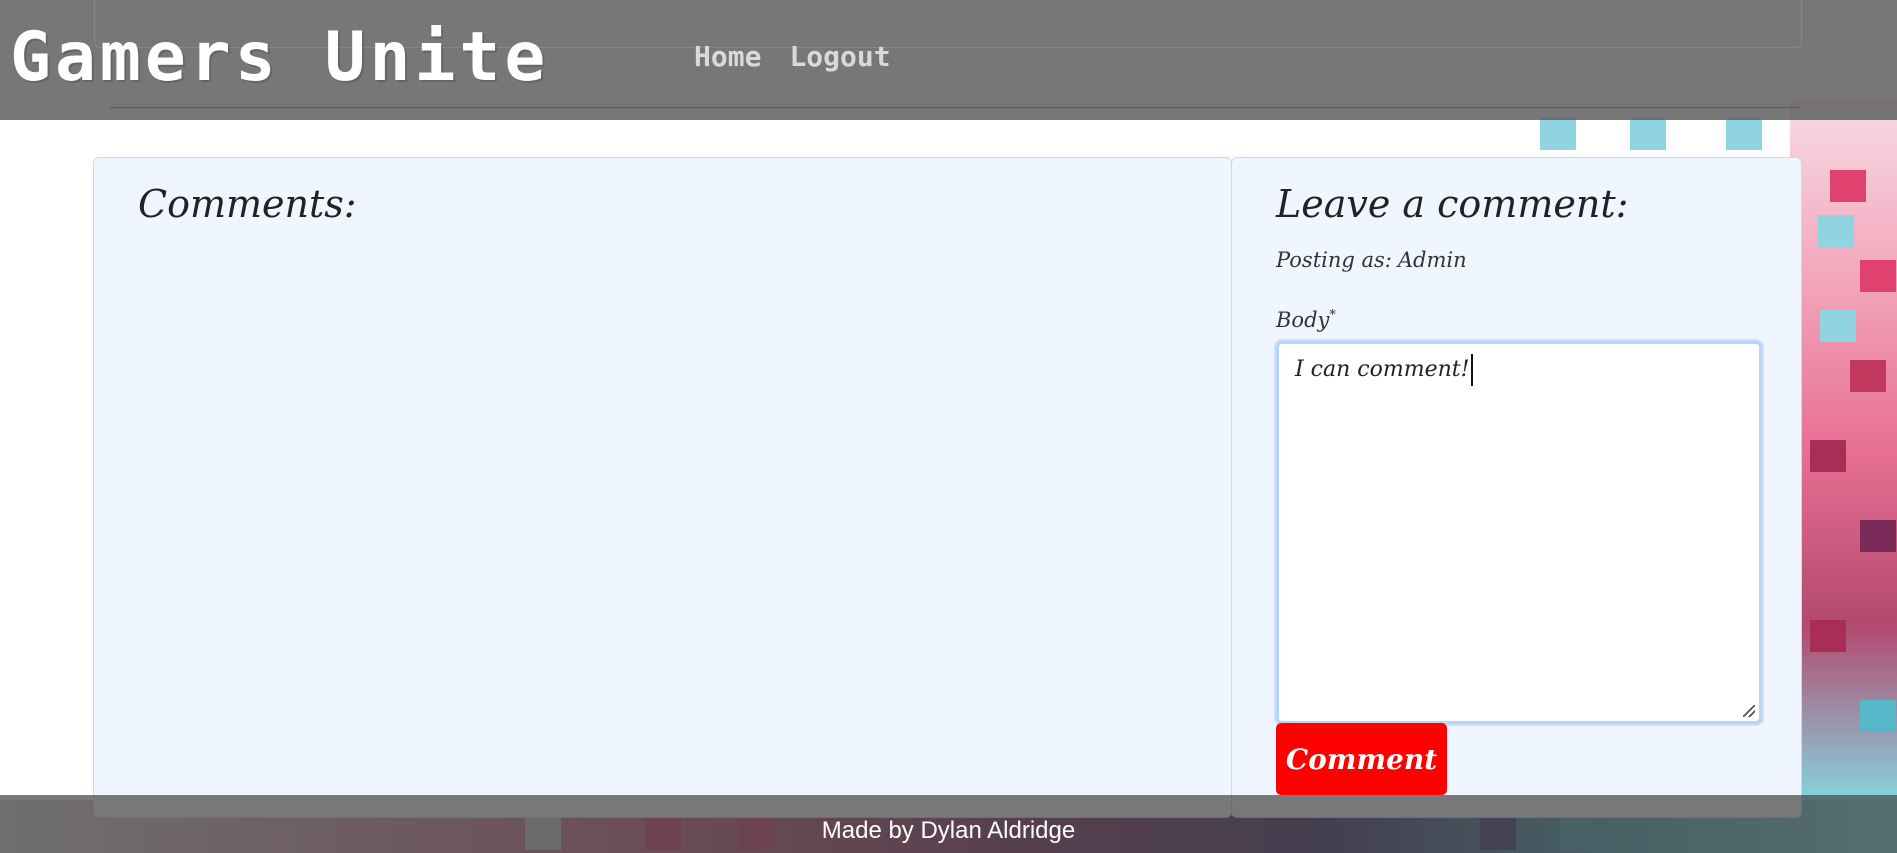  I want to click on posting-as-text: Posting as: Admin, so click(1371, 260).